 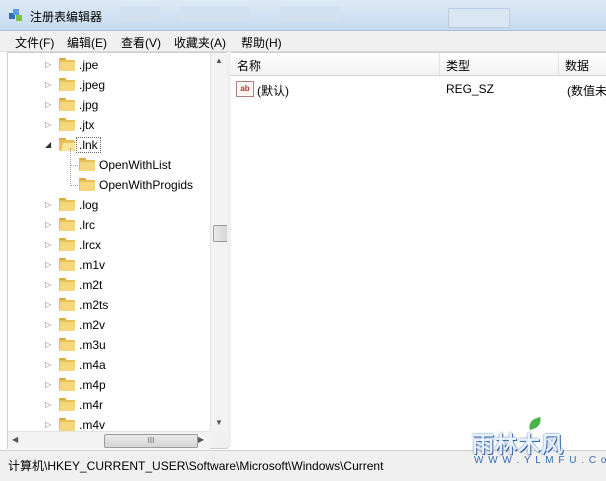 I want to click on scroll-left-arrow-icon: ◀, so click(x=15, y=439).